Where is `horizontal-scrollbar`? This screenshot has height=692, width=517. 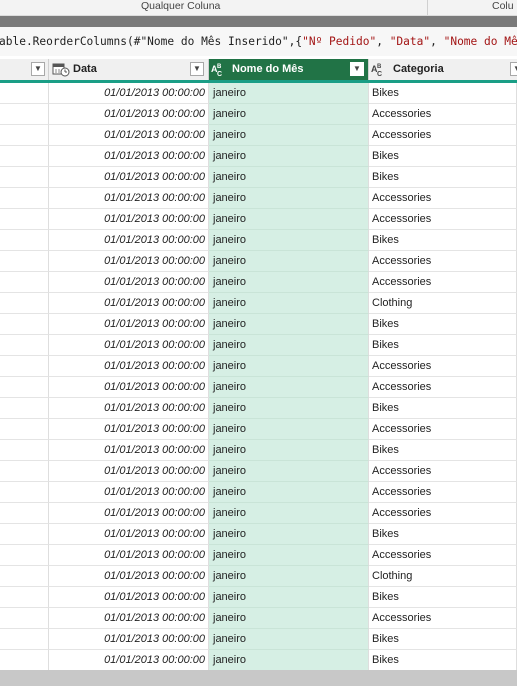 horizontal-scrollbar is located at coordinates (258, 678).